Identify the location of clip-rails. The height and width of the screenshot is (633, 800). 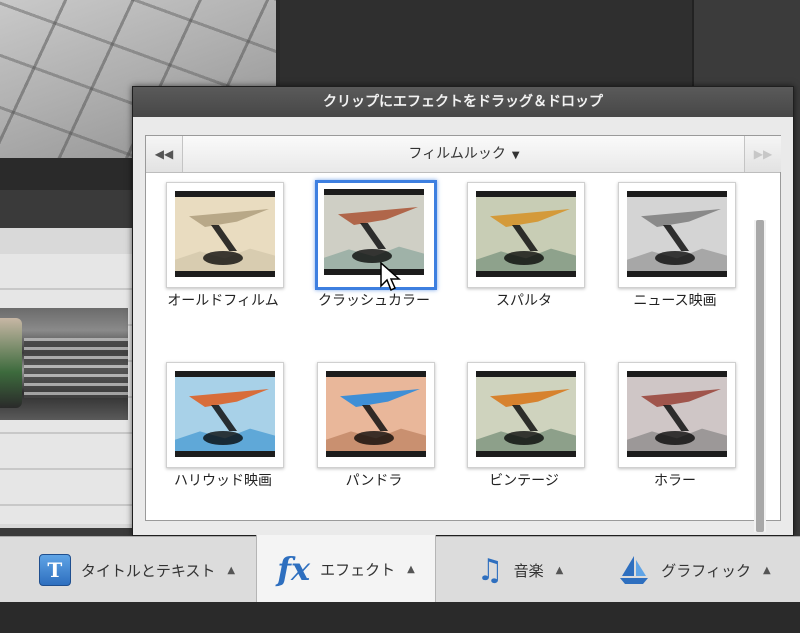
(76, 368).